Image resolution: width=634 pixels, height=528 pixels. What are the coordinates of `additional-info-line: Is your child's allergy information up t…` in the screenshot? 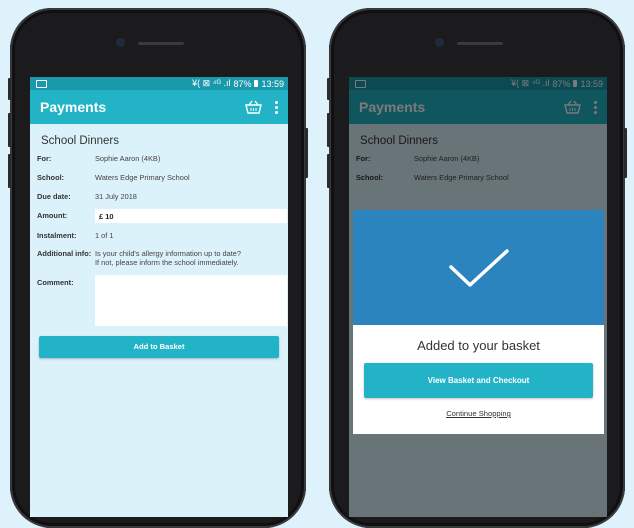 It's located at (168, 253).